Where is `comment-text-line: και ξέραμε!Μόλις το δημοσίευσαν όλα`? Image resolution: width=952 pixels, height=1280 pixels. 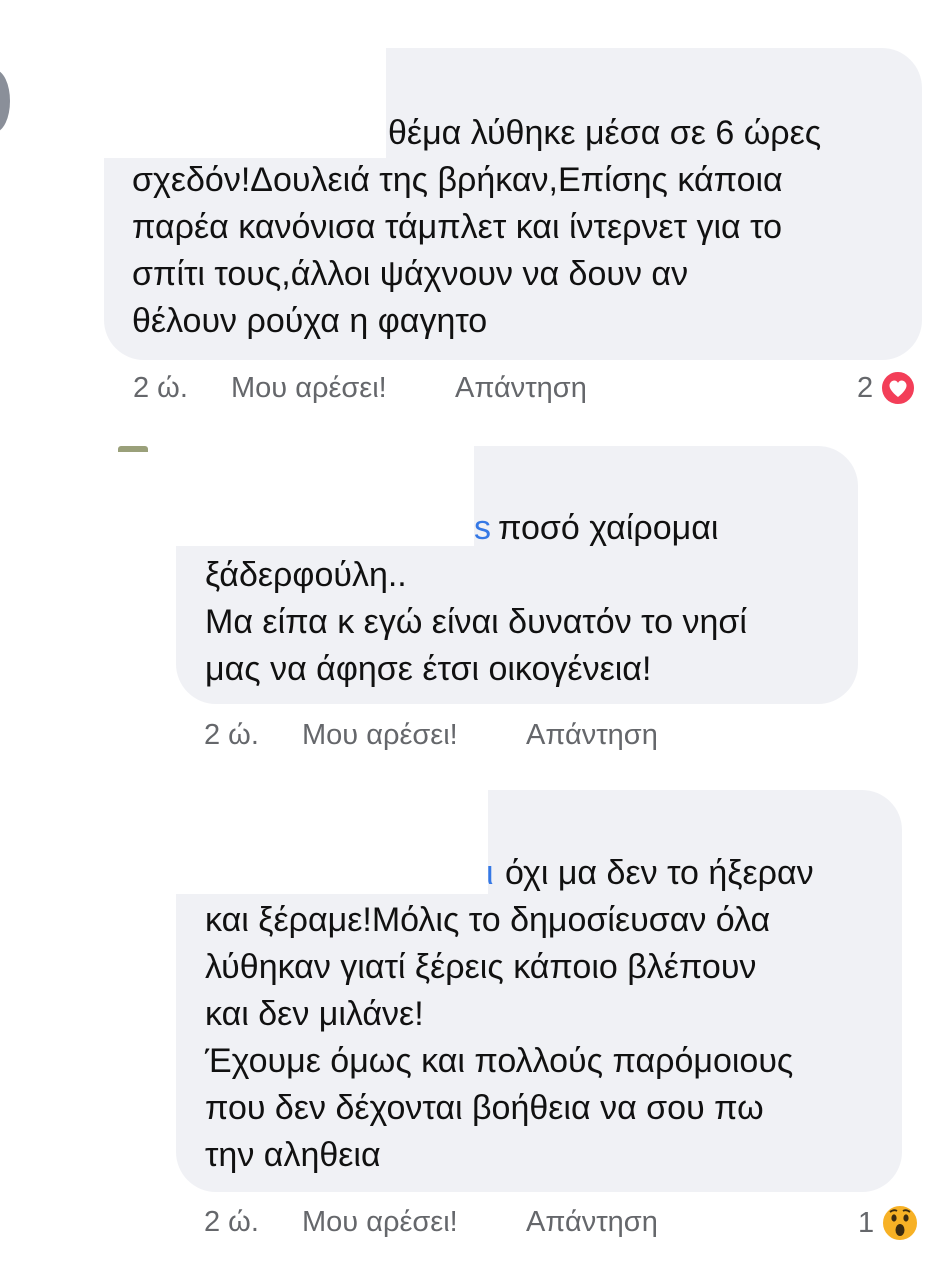
comment-text-line: και ξέραμε!Μόλις το δημοσίευσαν όλα is located at coordinates (488, 920).